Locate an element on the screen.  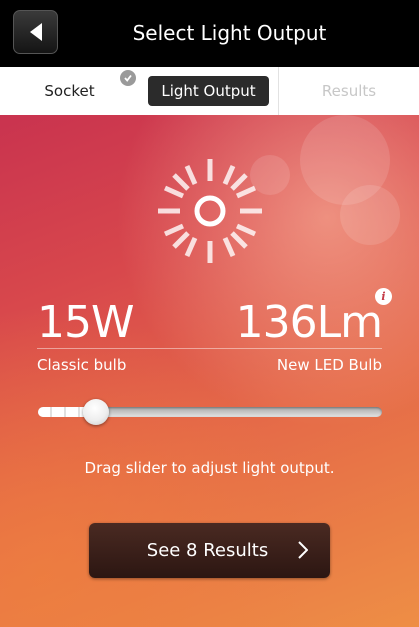
tab-light-output: Light Output is located at coordinates (208, 91).